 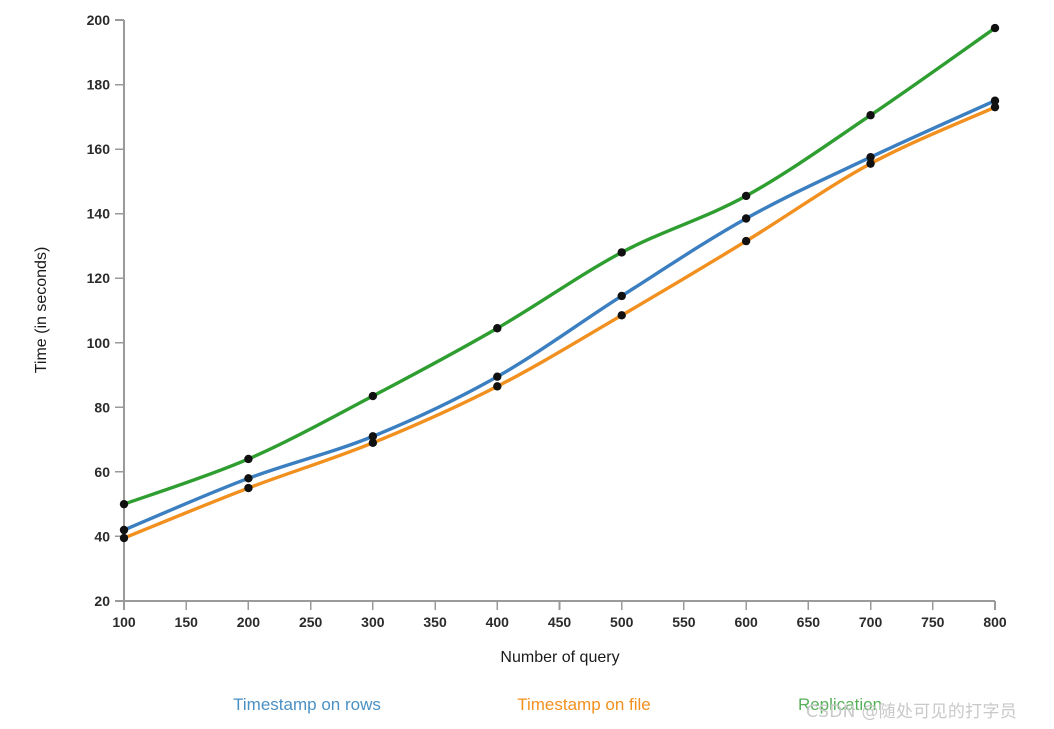 What do you see at coordinates (559, 605) in the screenshot?
I see `x-axis-tickmarks` at bounding box center [559, 605].